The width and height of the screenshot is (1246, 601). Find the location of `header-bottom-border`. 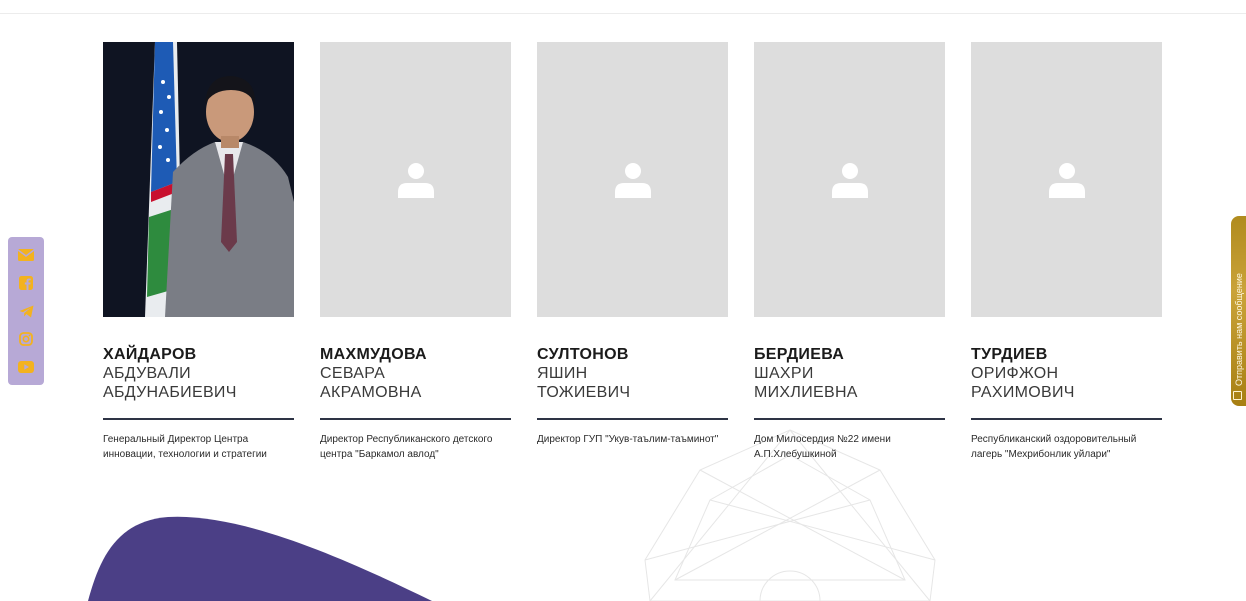

header-bottom-border is located at coordinates (623, 13).